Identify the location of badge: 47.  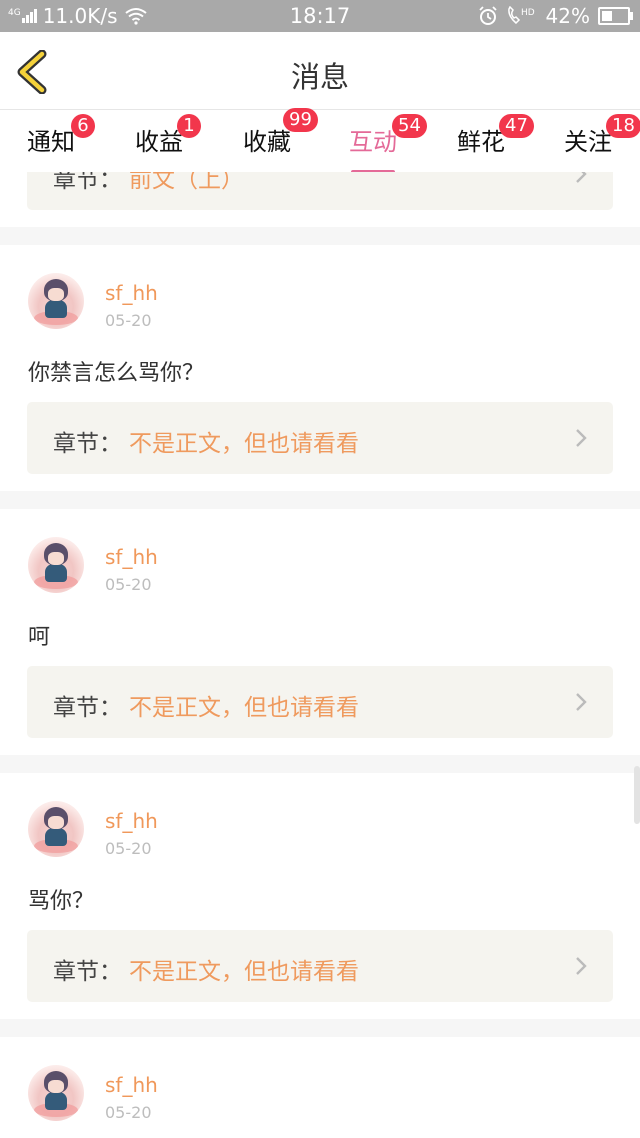
(516, 126).